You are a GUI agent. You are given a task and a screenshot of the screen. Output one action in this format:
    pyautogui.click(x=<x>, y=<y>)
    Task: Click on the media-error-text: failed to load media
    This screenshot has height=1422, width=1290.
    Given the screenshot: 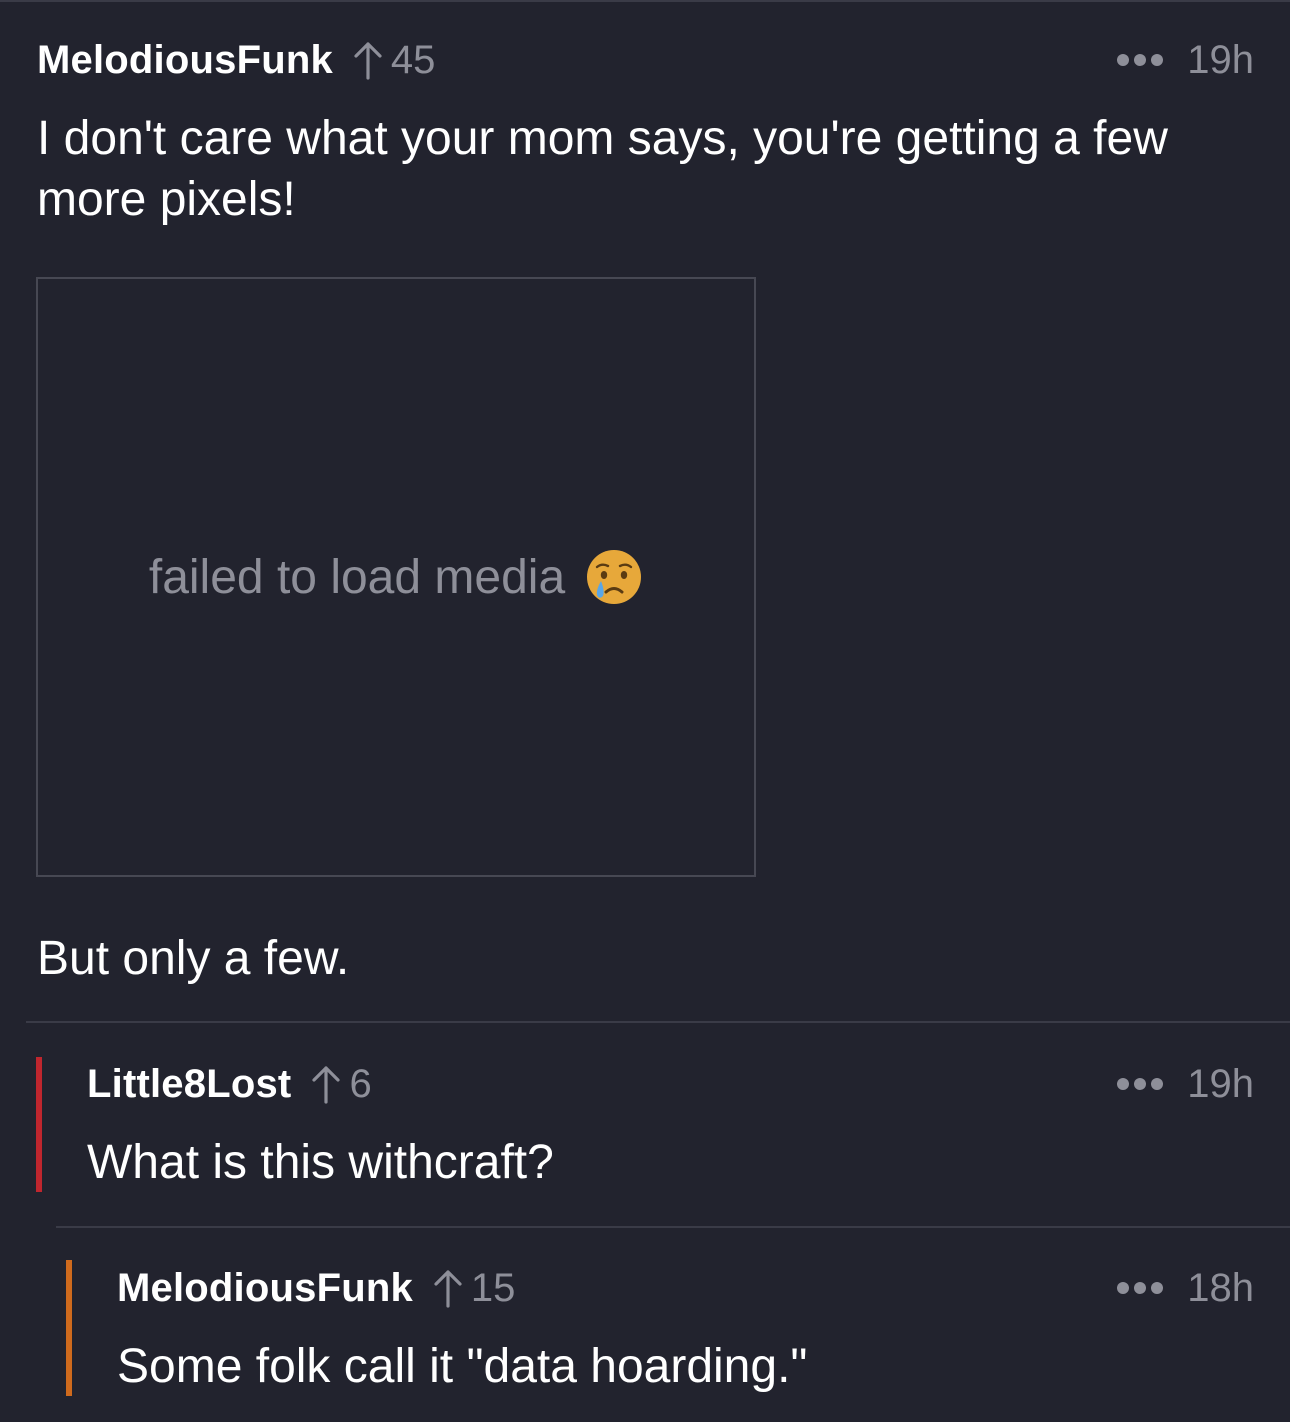 What is the action you would take?
    pyautogui.click(x=357, y=577)
    